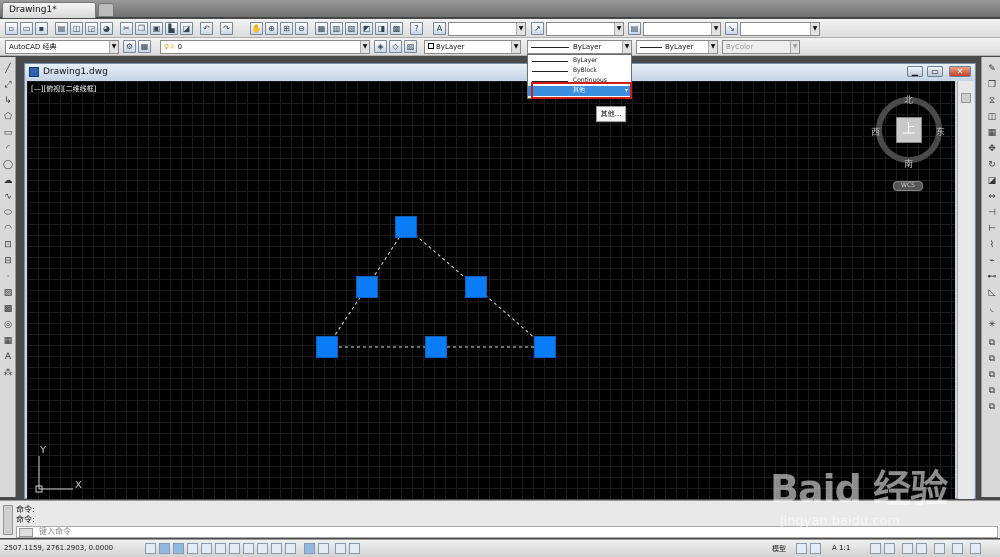 This screenshot has width=1000, height=557. Describe the element at coordinates (966, 98) in the screenshot. I see `scrollbar-thumb` at that location.